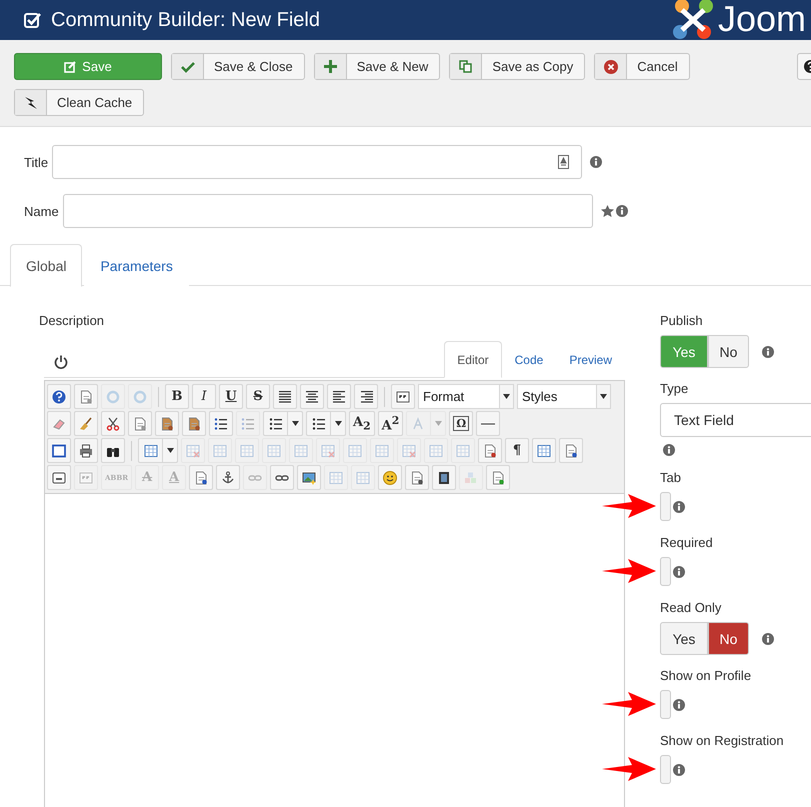 This screenshot has height=807, width=811. I want to click on paragraph-mark-button: ¶, so click(517, 450).